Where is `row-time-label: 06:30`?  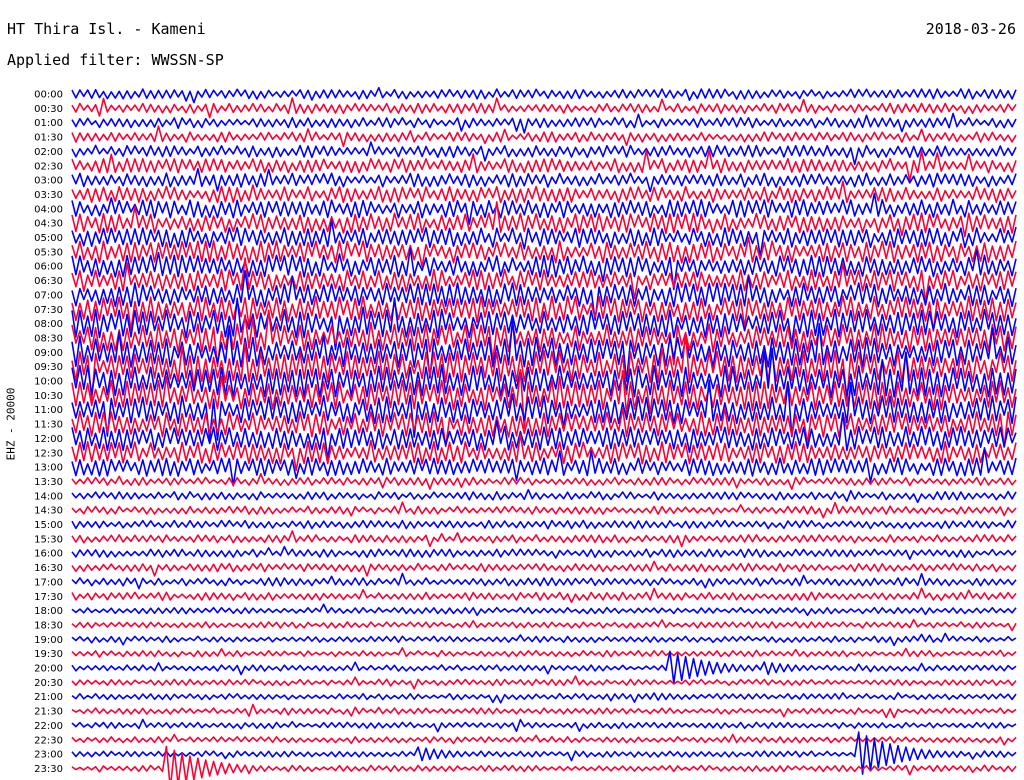
row-time-label: 06:30 is located at coordinates (48, 281).